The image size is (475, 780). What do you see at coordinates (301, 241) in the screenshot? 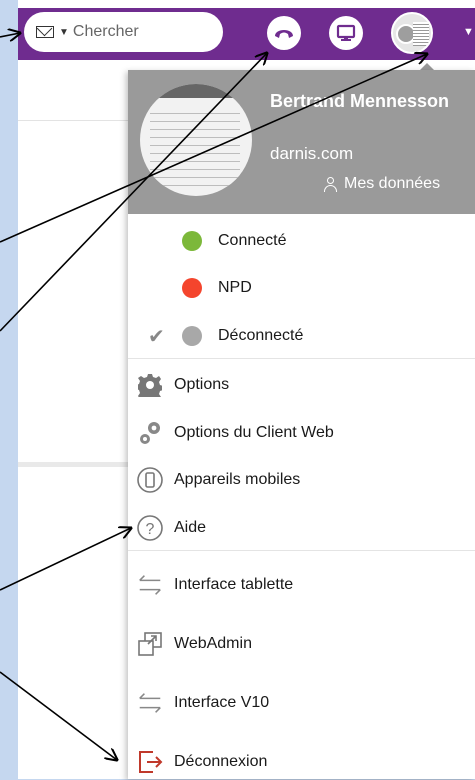
I see `status-connected: Connecté` at bounding box center [301, 241].